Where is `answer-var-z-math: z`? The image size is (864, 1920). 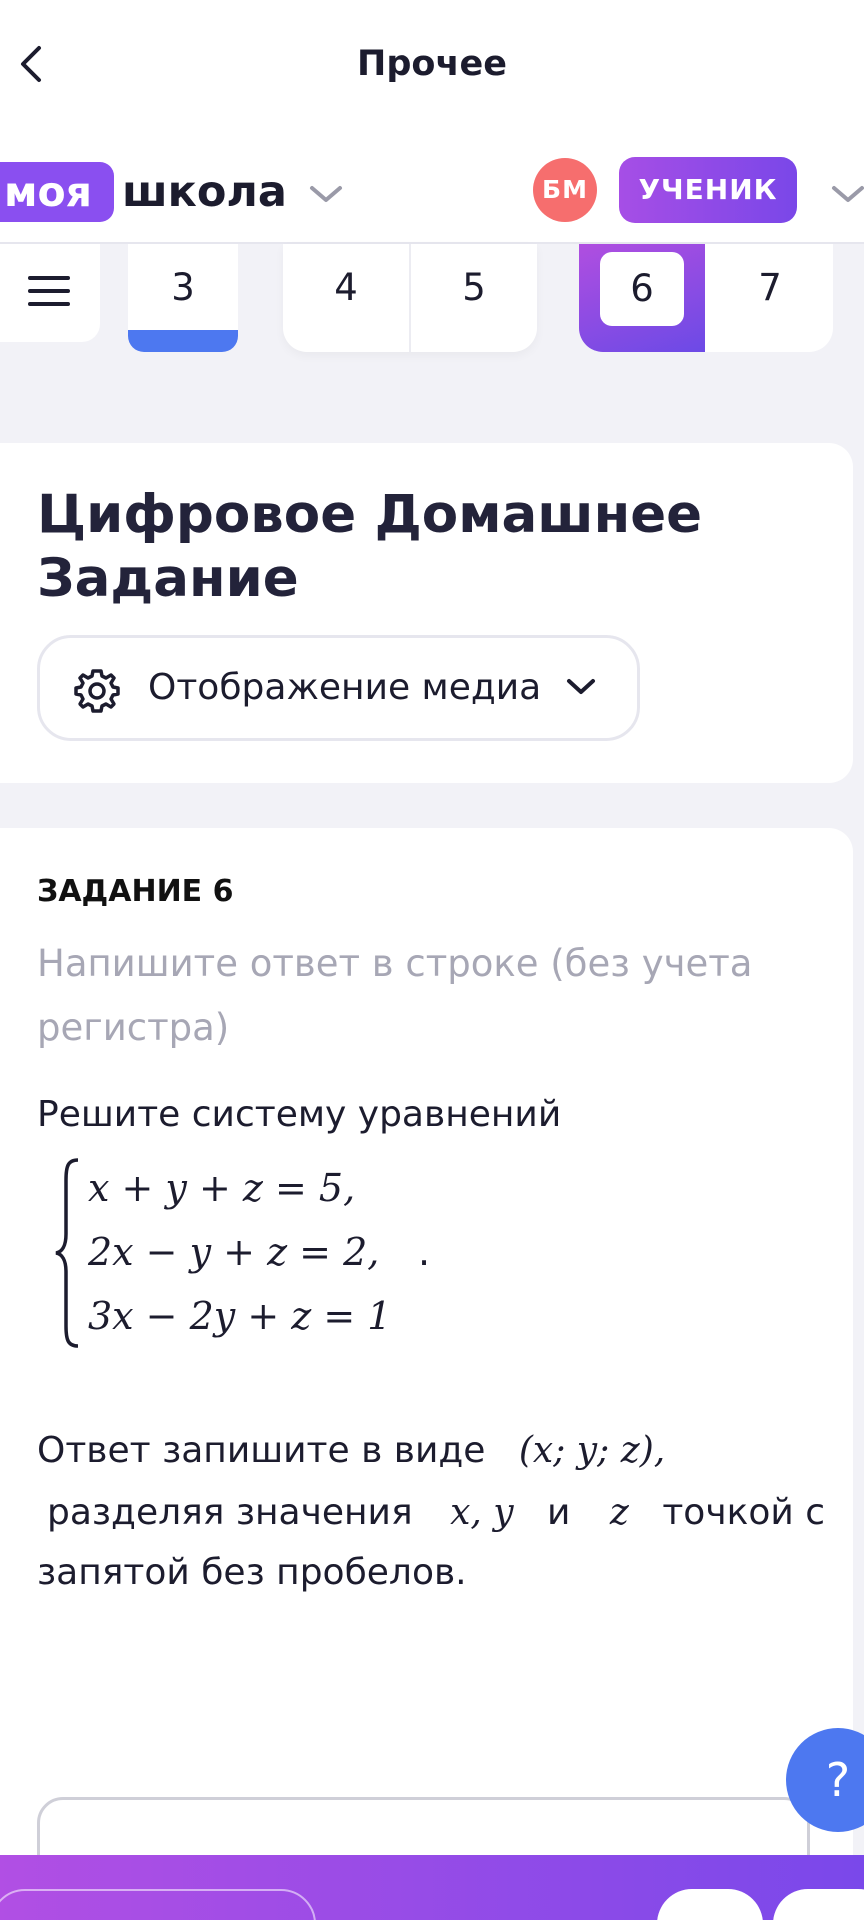 answer-var-z-math: z is located at coordinates (619, 1512).